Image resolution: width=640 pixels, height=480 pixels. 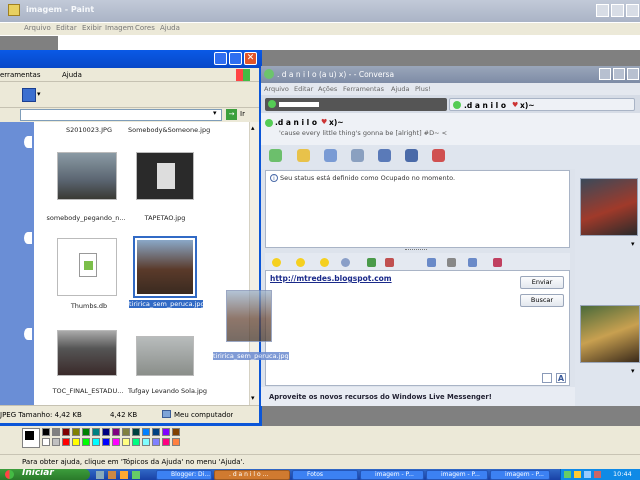 I want to click on address-input, so click(x=121, y=115).